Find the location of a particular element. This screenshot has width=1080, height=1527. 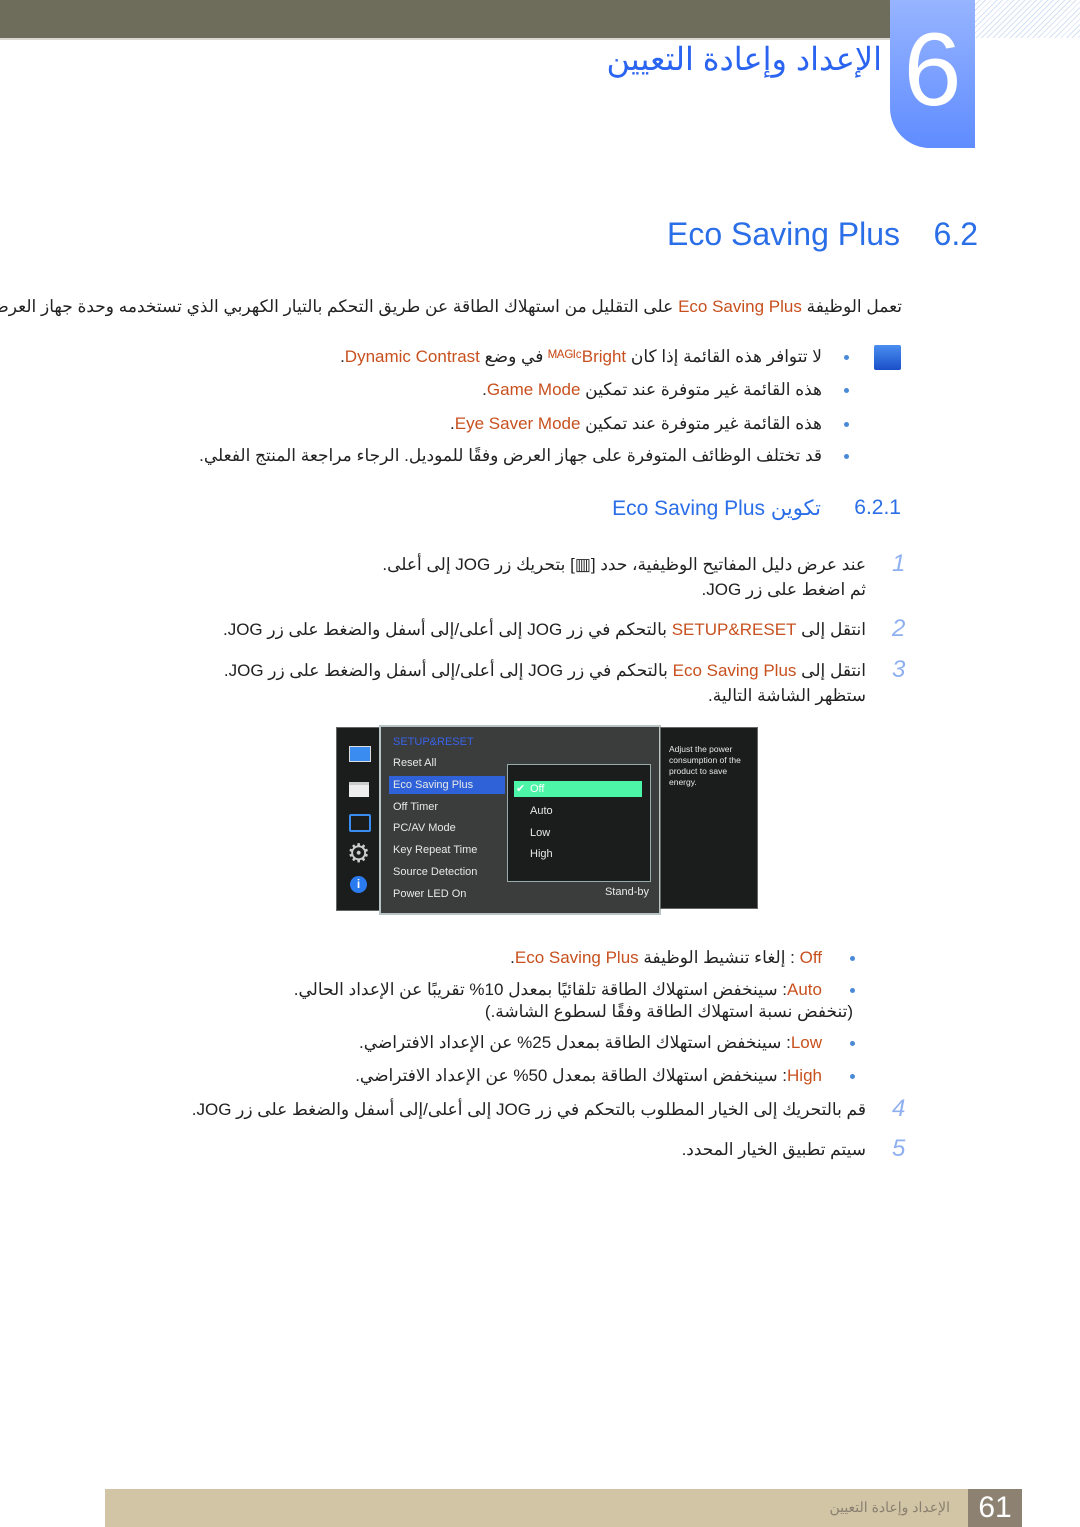

step-number: 3 is located at coordinates (899, 669).